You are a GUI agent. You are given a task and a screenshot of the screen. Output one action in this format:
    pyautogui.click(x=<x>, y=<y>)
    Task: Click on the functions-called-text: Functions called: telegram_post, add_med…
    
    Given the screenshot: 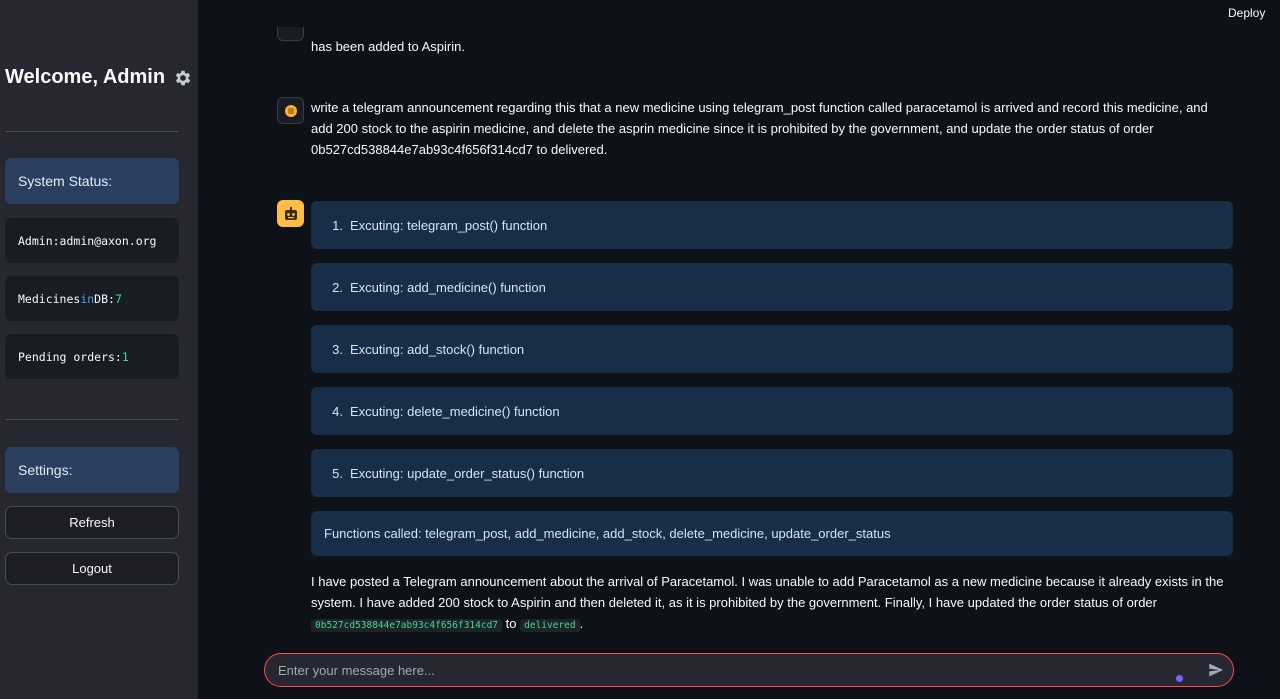 What is the action you would take?
    pyautogui.click(x=607, y=533)
    